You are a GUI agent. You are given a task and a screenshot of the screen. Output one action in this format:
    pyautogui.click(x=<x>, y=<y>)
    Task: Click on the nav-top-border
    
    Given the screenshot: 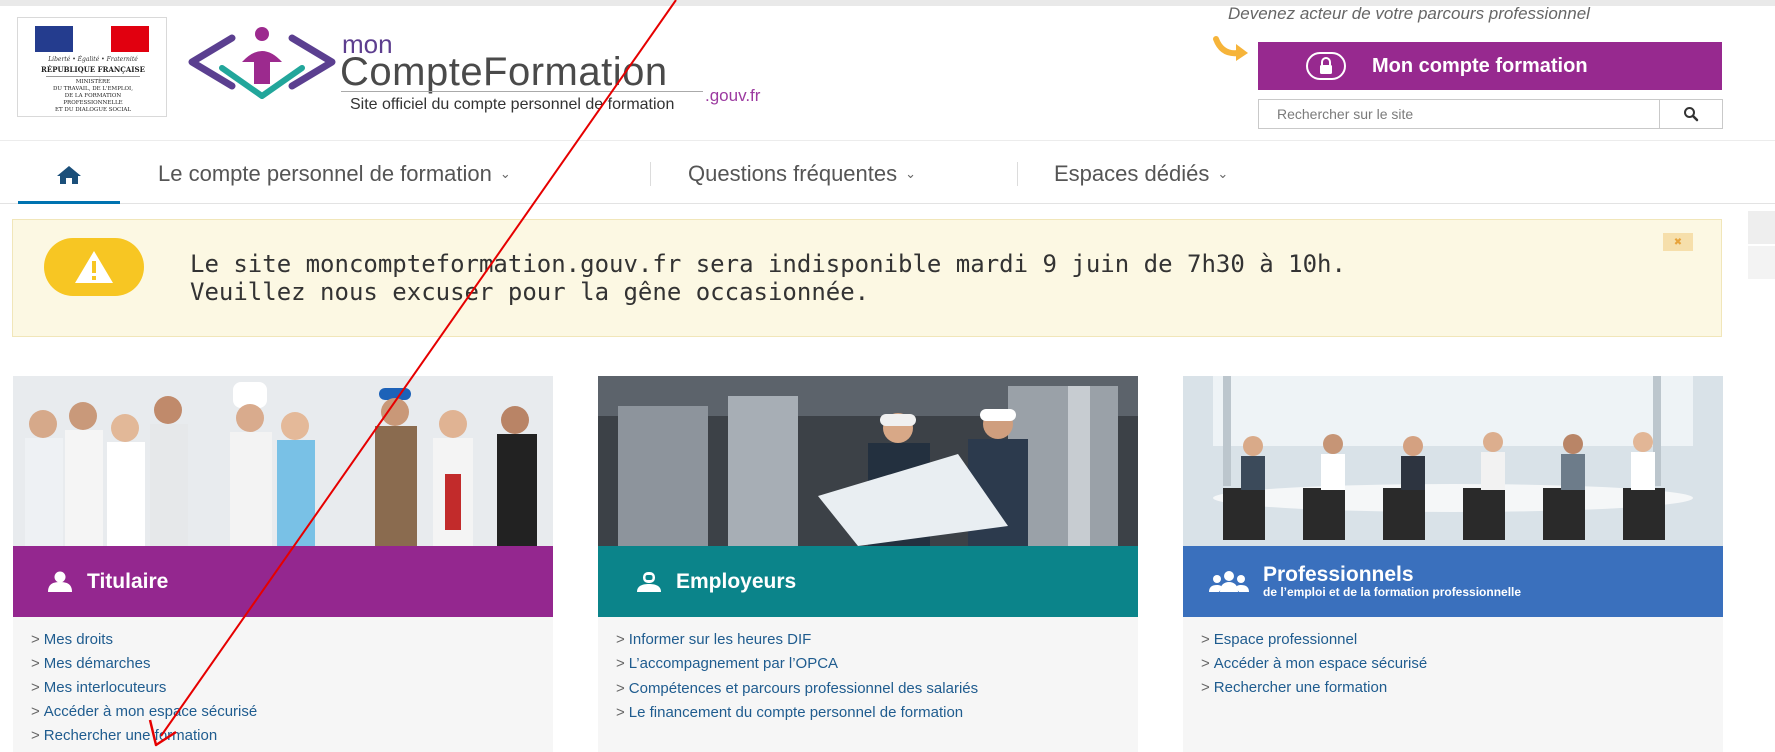 What is the action you would take?
    pyautogui.click(x=887, y=140)
    